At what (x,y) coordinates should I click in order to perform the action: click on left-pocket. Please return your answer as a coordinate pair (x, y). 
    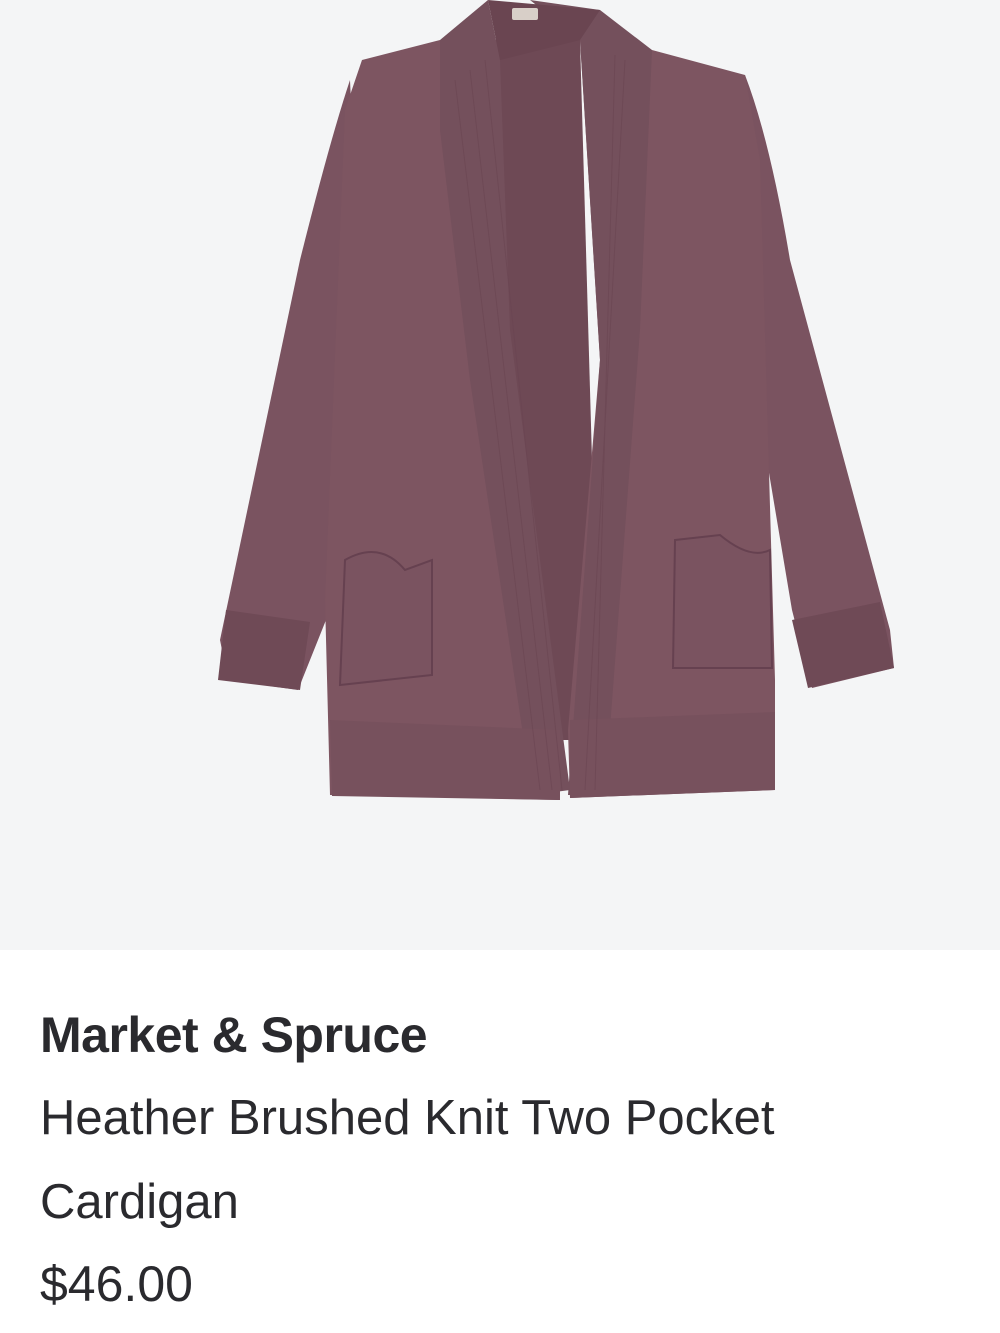
    Looking at the image, I should click on (385, 619).